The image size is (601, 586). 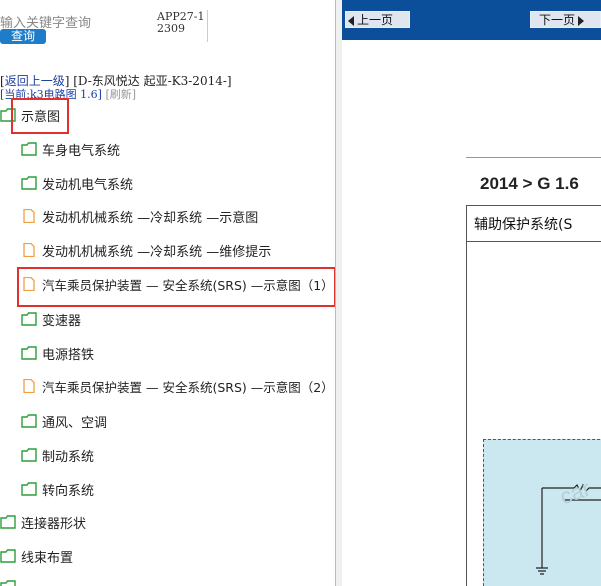 I want to click on document-title: 2014 > G 1.6, so click(x=529, y=183).